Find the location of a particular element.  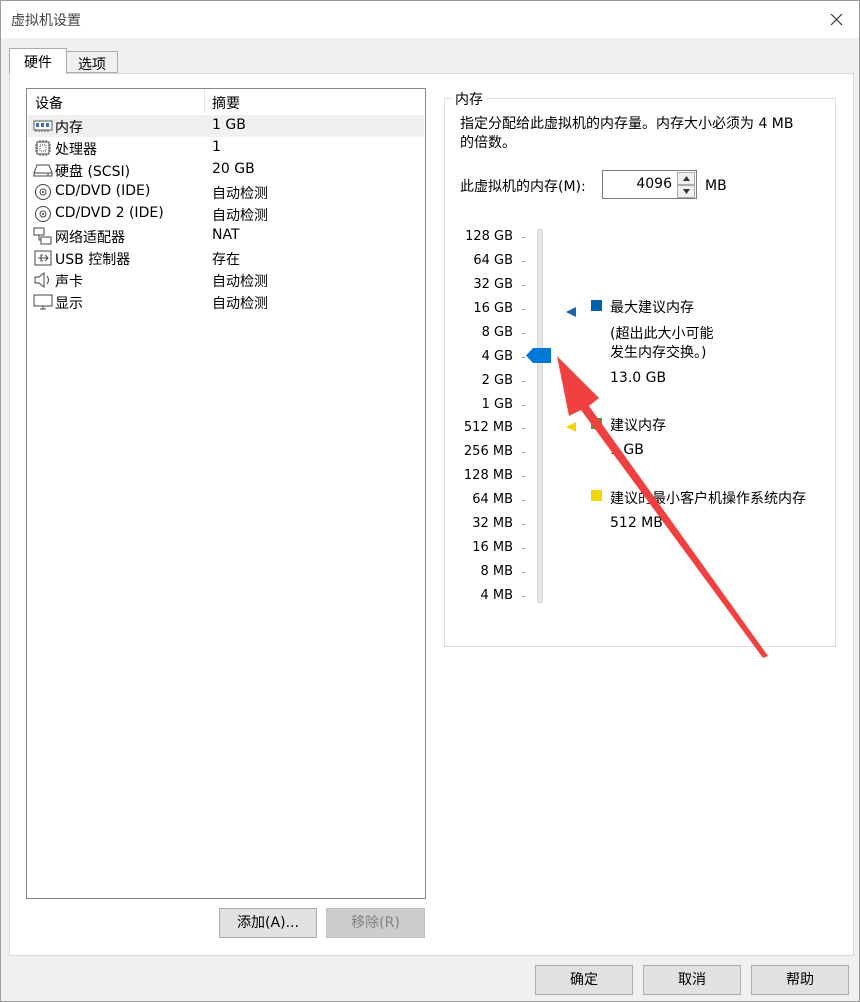

memory-icon is located at coordinates (43, 126).